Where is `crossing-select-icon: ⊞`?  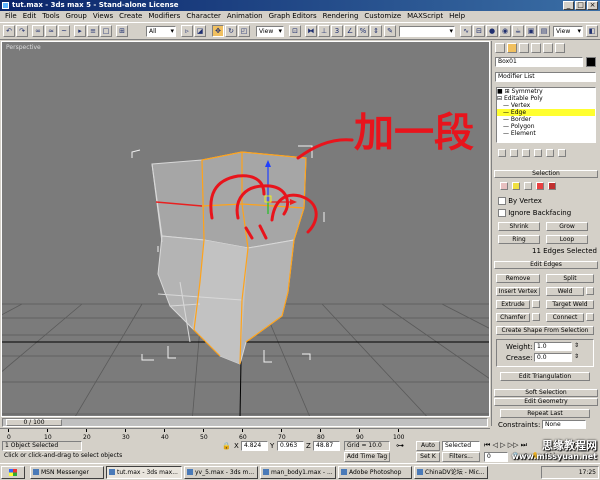 crossing-select-icon: ⊞ is located at coordinates (122, 31).